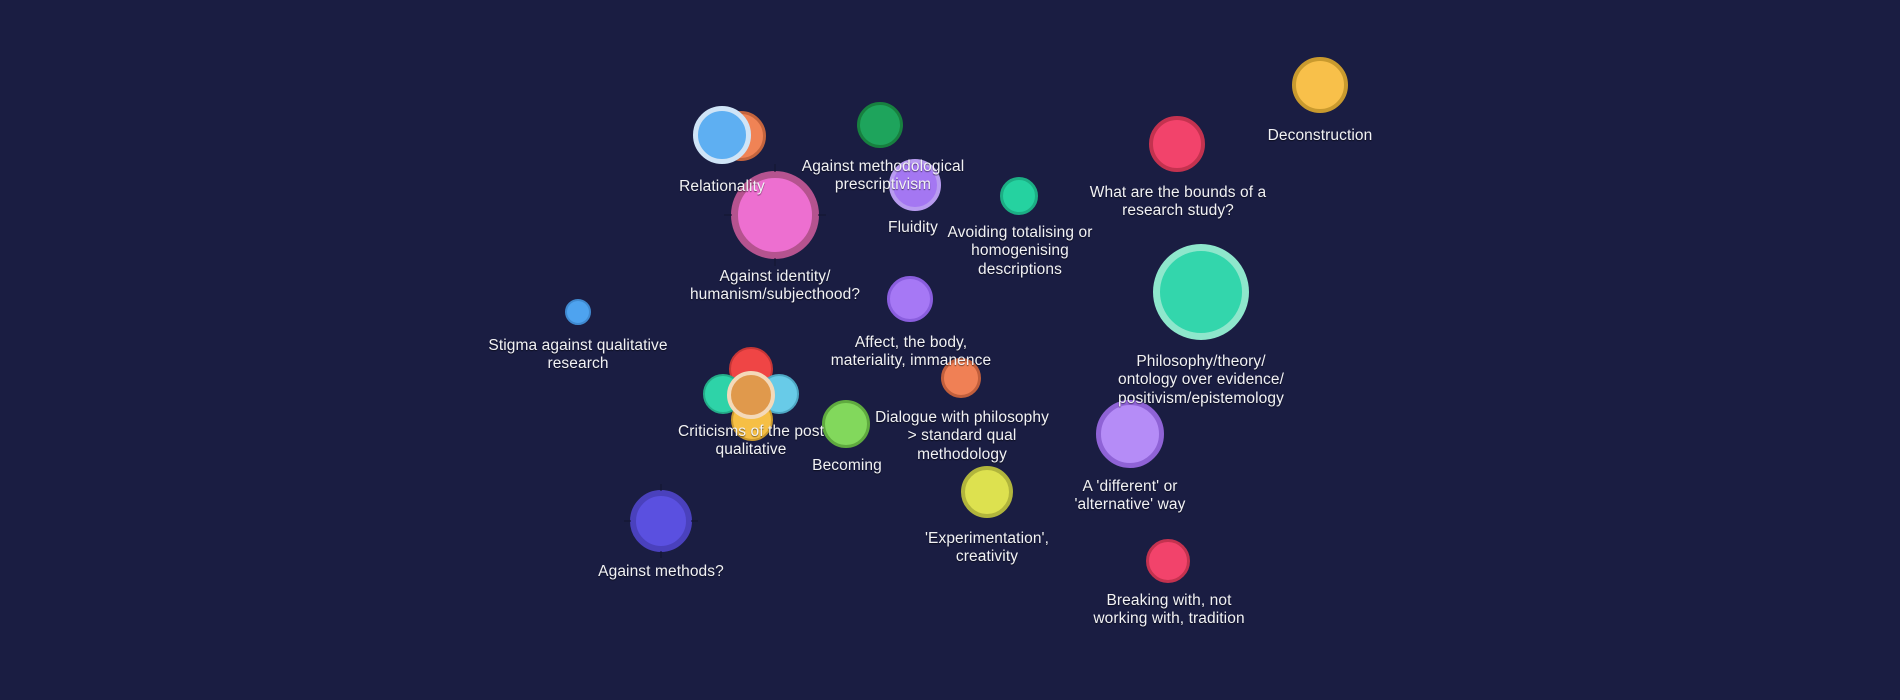 Image resolution: width=1900 pixels, height=700 pixels. I want to click on bubble-breaking-with-tradition, so click(1168, 561).